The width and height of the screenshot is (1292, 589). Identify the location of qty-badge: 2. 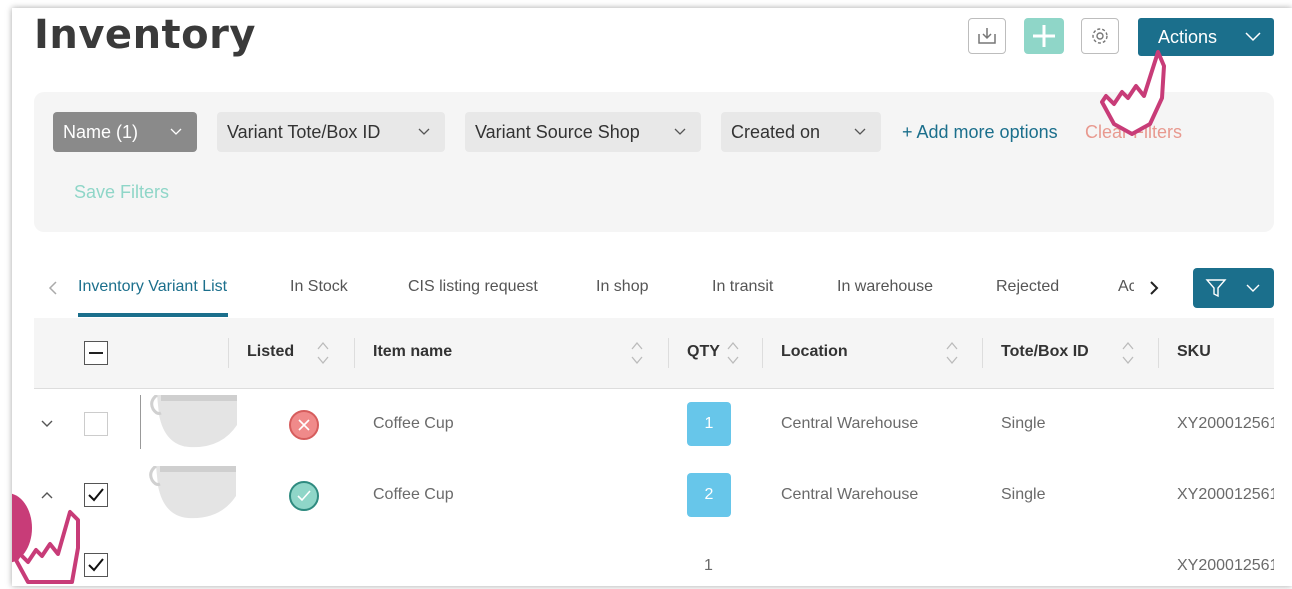
(709, 495).